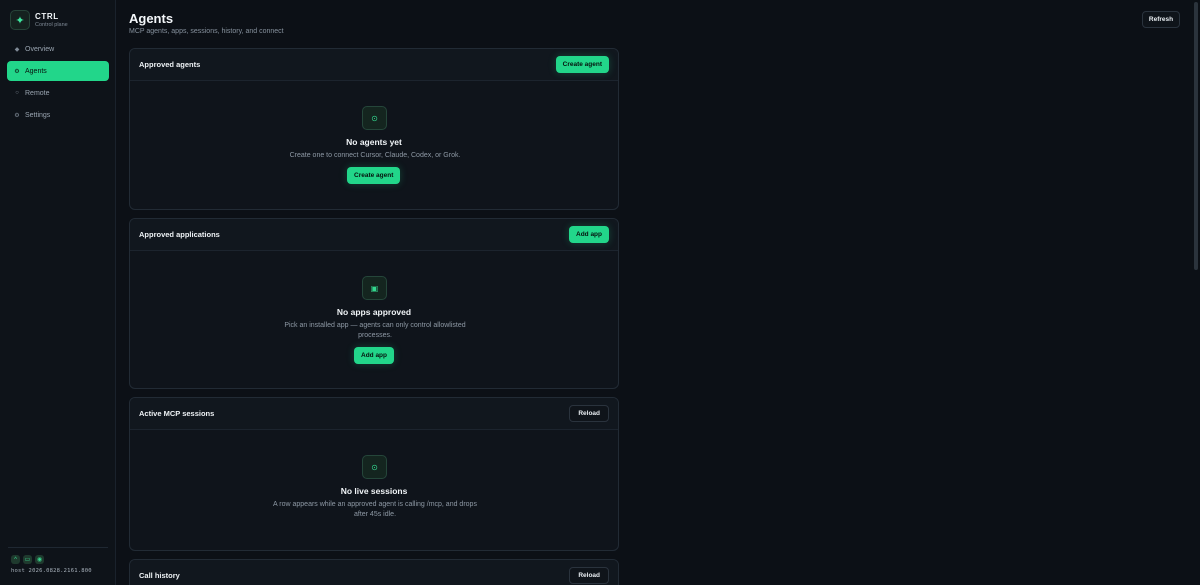  I want to click on gear-icon: ⚙, so click(17, 71).